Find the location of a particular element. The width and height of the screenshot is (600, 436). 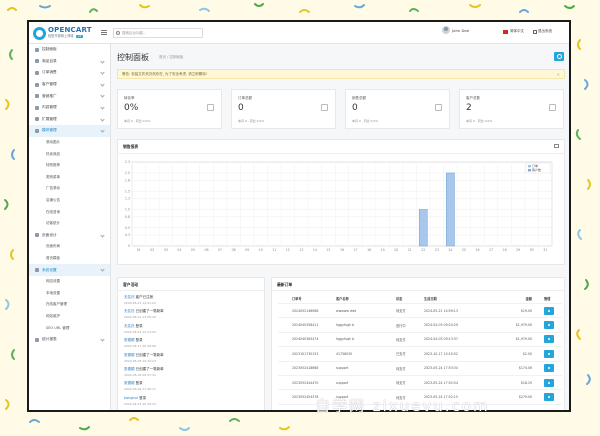

close-icon: × is located at coordinates (558, 74).